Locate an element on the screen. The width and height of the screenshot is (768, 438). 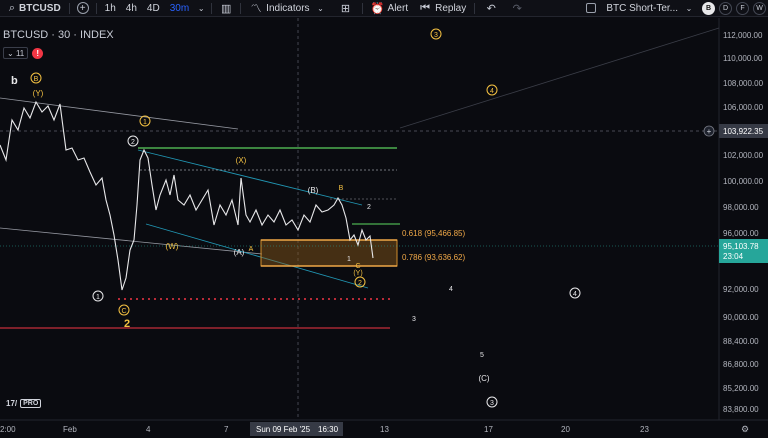
last-price: 95,103.78 is located at coordinates (741, 246).